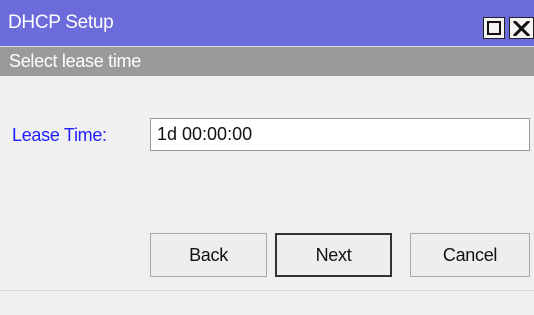  What do you see at coordinates (340, 134) in the screenshot?
I see `lease-time-input` at bounding box center [340, 134].